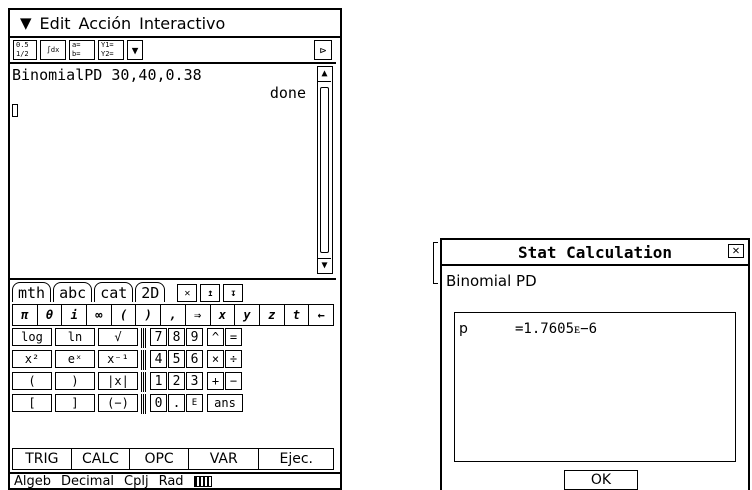  What do you see at coordinates (99, 315) in the screenshot?
I see `sym-infinity: ∞` at bounding box center [99, 315].